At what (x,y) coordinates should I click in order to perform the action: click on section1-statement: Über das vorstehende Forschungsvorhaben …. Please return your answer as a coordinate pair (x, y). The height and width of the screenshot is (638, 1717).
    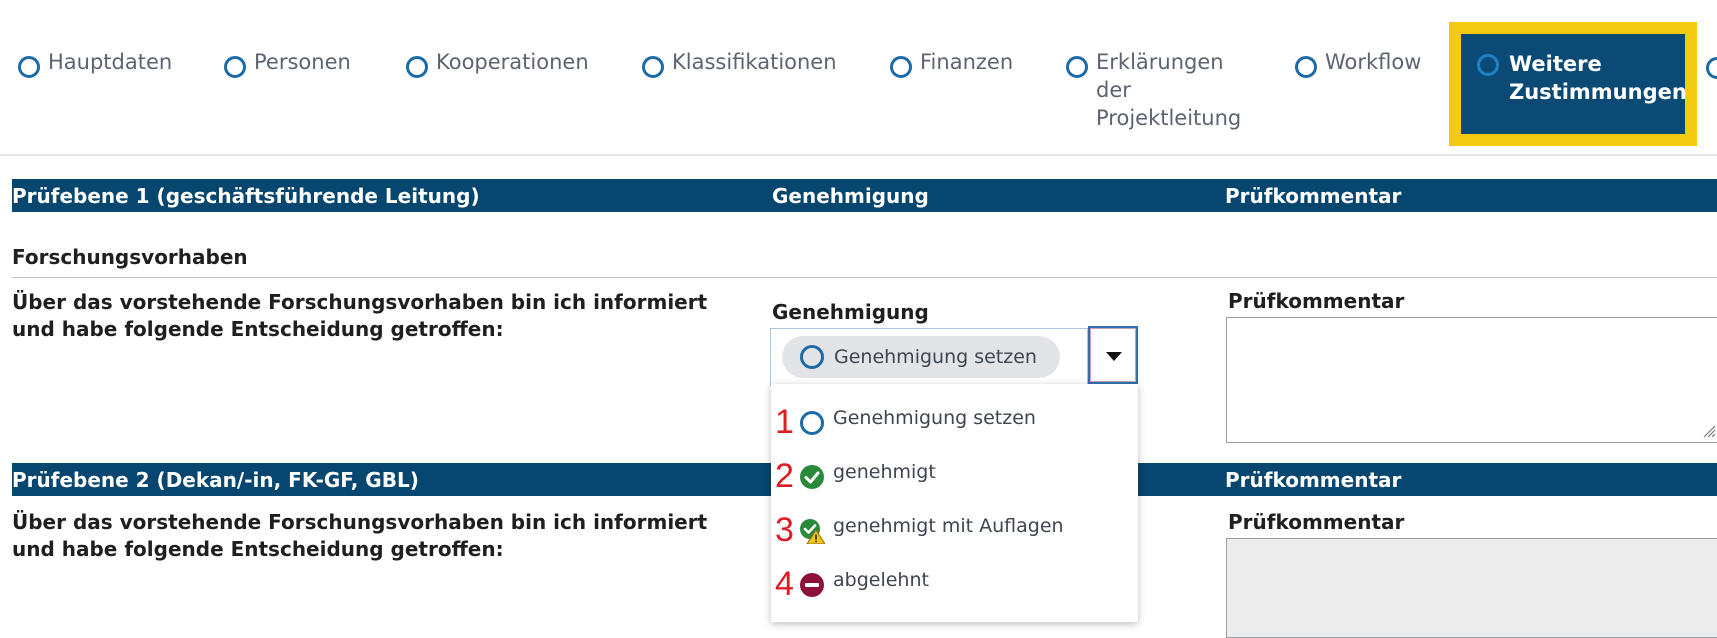
    Looking at the image, I should click on (360, 315).